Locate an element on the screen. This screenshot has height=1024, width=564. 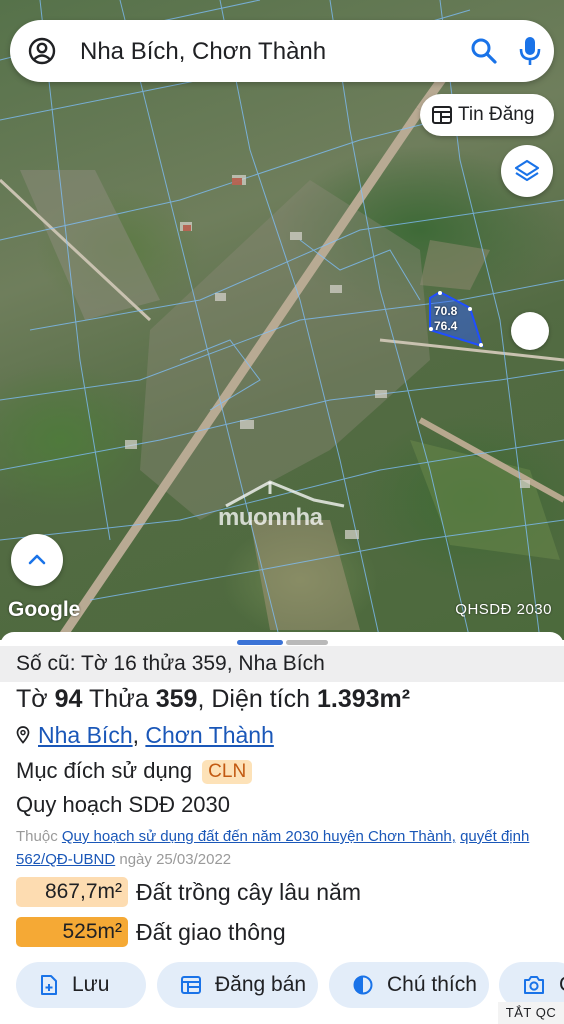
parcel-dimension-label: 70.8 76.4 is located at coordinates (445, 319).